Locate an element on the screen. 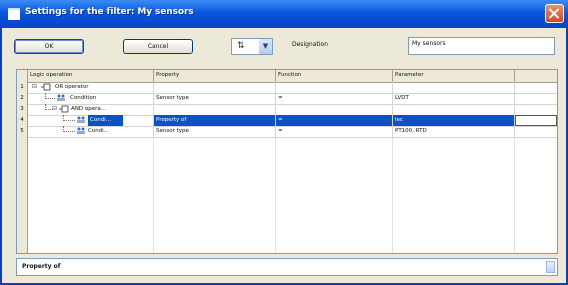  header-parameter: Parameter is located at coordinates (454, 76).